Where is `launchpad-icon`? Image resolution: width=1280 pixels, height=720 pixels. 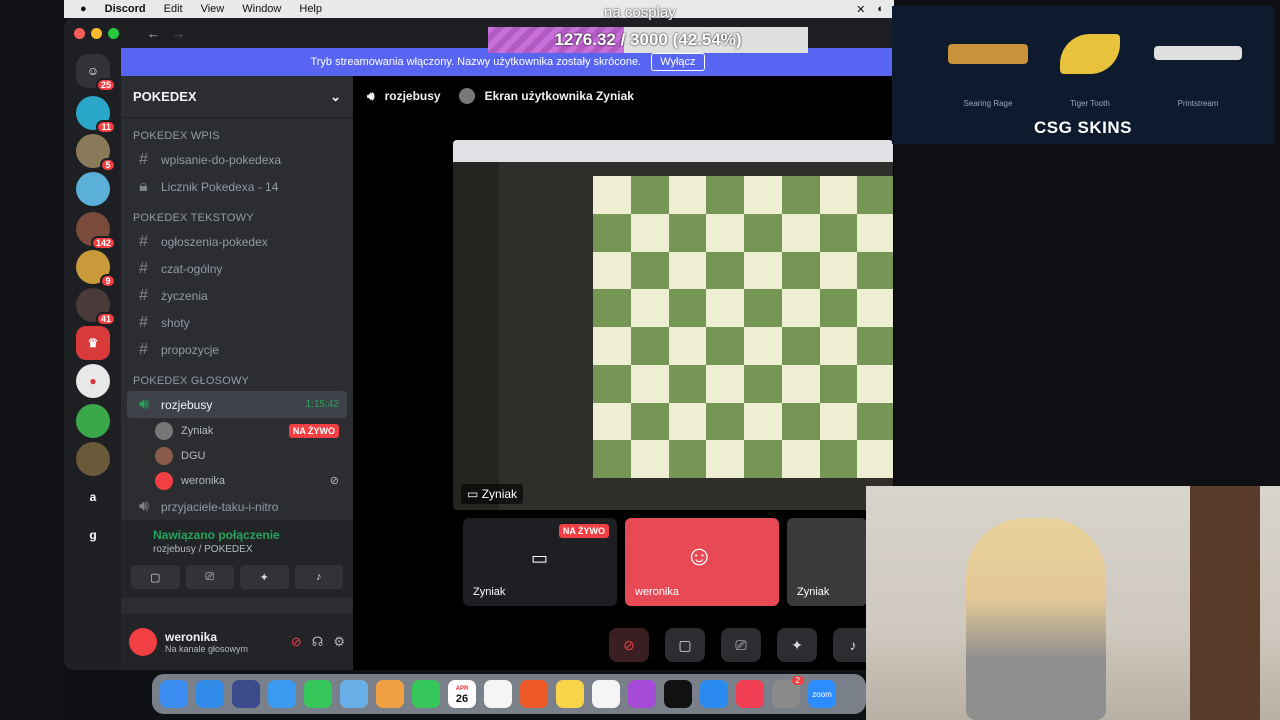
launchpad-icon is located at coordinates (246, 694).